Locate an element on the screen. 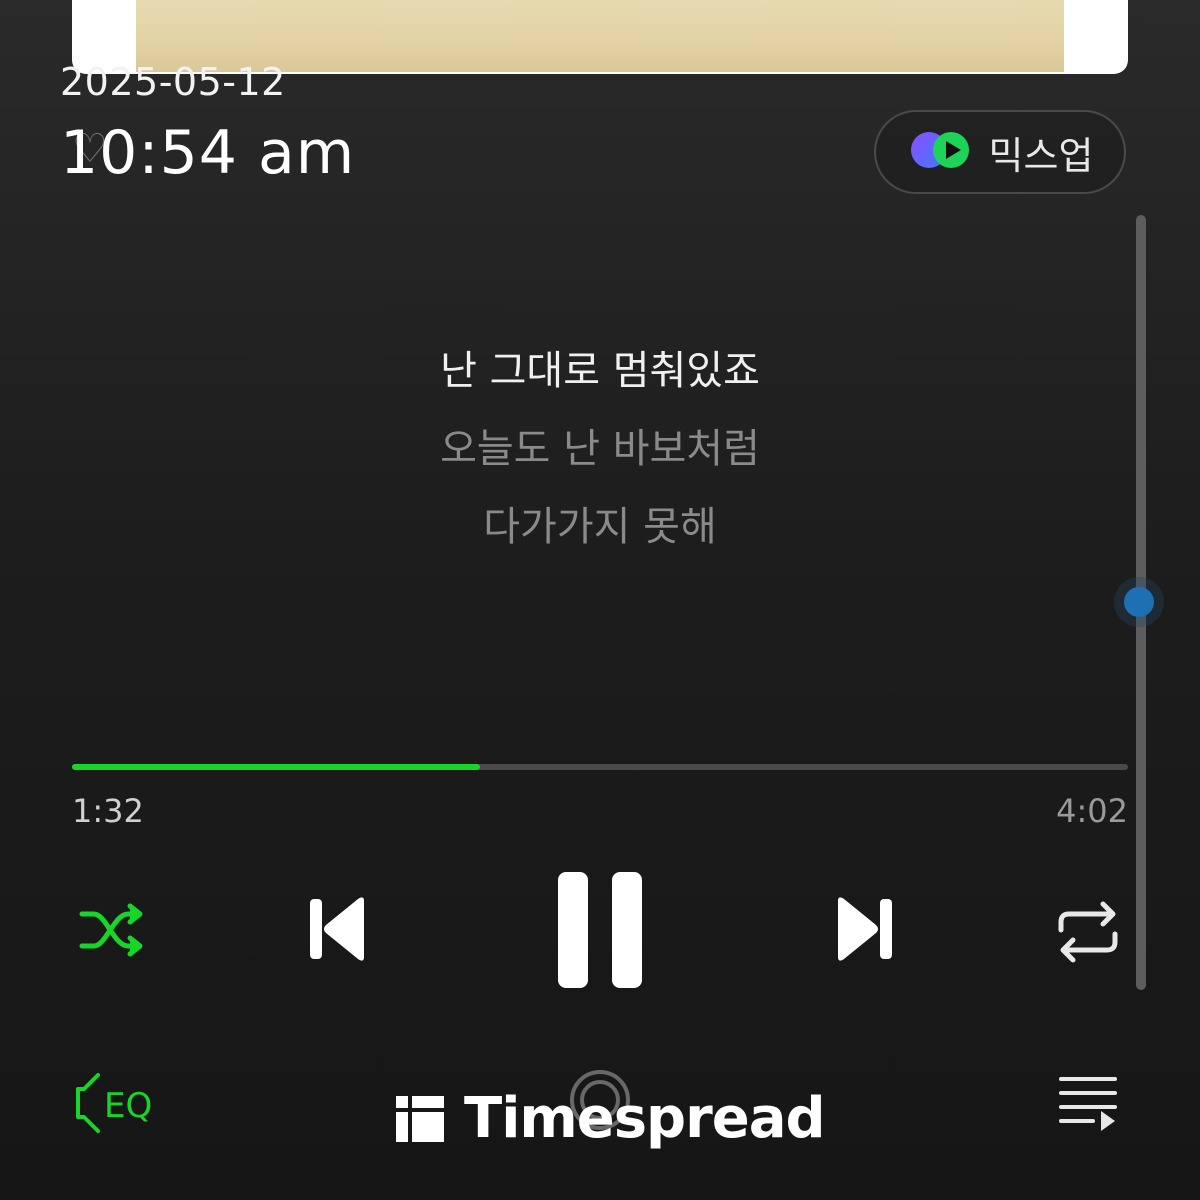 The width and height of the screenshot is (1200, 1200). eq-speaker-icon: EQ is located at coordinates (114, 1103).